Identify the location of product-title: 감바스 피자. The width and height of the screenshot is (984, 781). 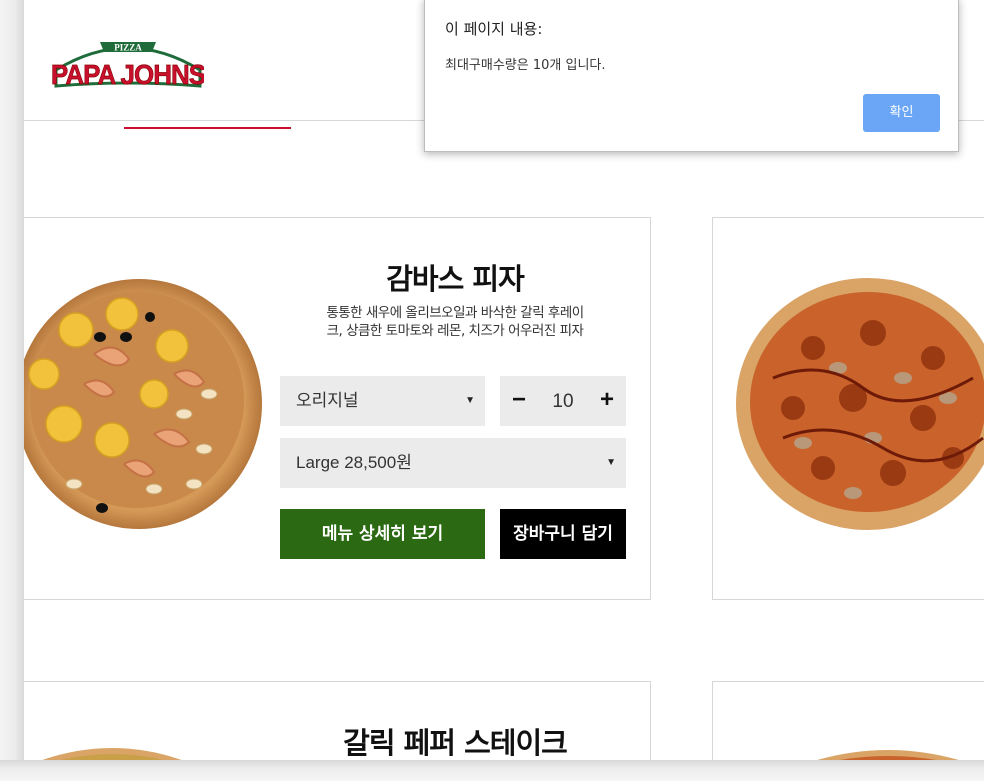
(455, 279).